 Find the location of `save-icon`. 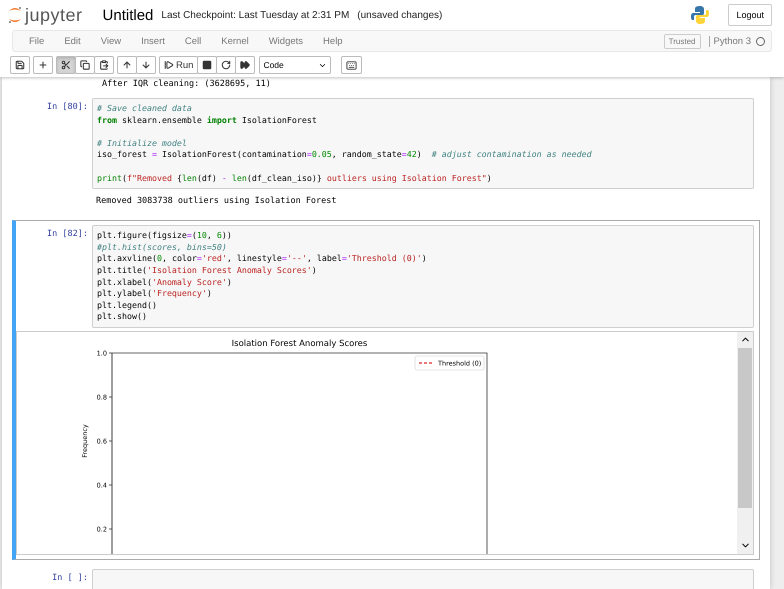

save-icon is located at coordinates (20, 65).